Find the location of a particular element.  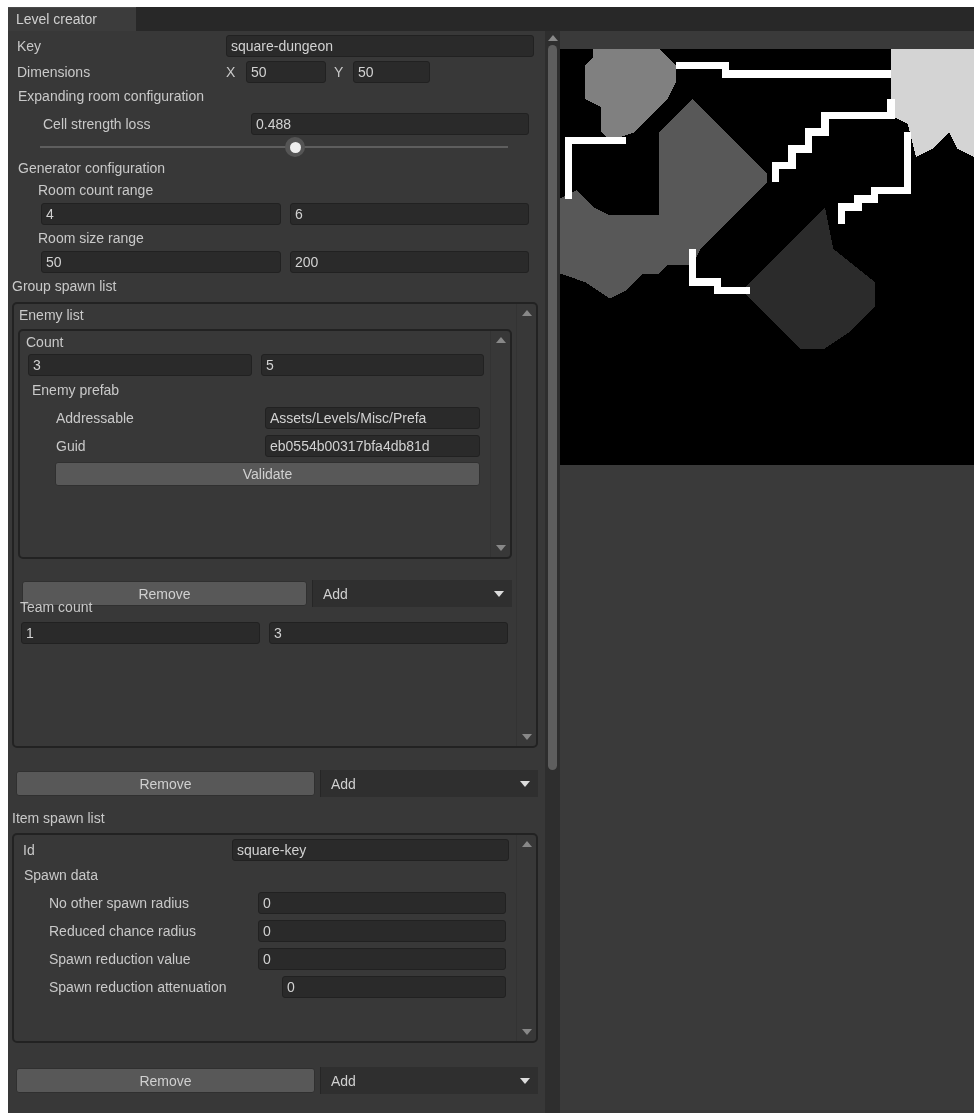

field-label: Id is located at coordinates (29, 850).